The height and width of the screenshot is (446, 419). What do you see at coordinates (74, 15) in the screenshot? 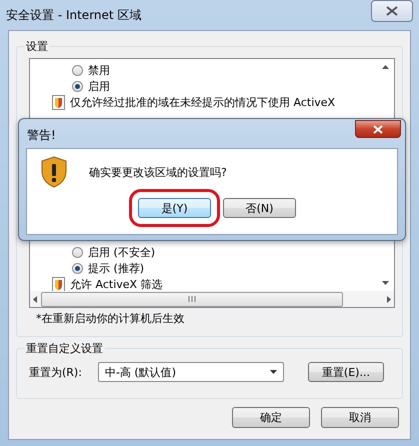
I see `window-title: 安全设置 - Internet 区域` at bounding box center [74, 15].